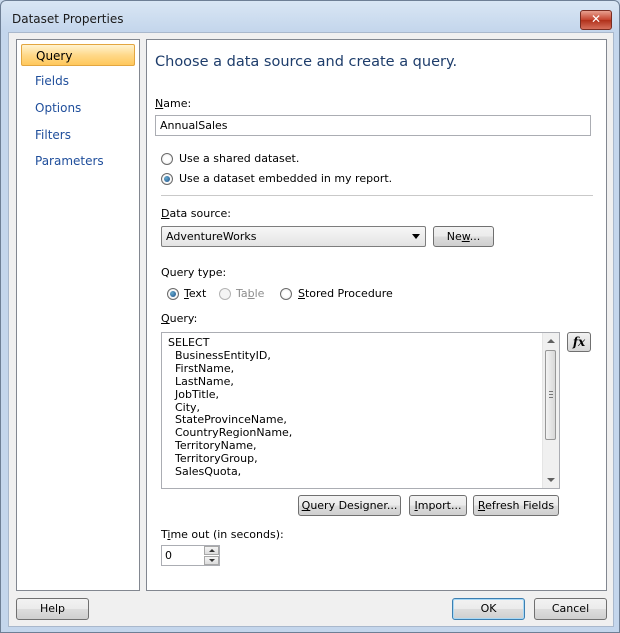 The height and width of the screenshot is (633, 620). I want to click on timeout-stepper: 0, so click(190, 555).